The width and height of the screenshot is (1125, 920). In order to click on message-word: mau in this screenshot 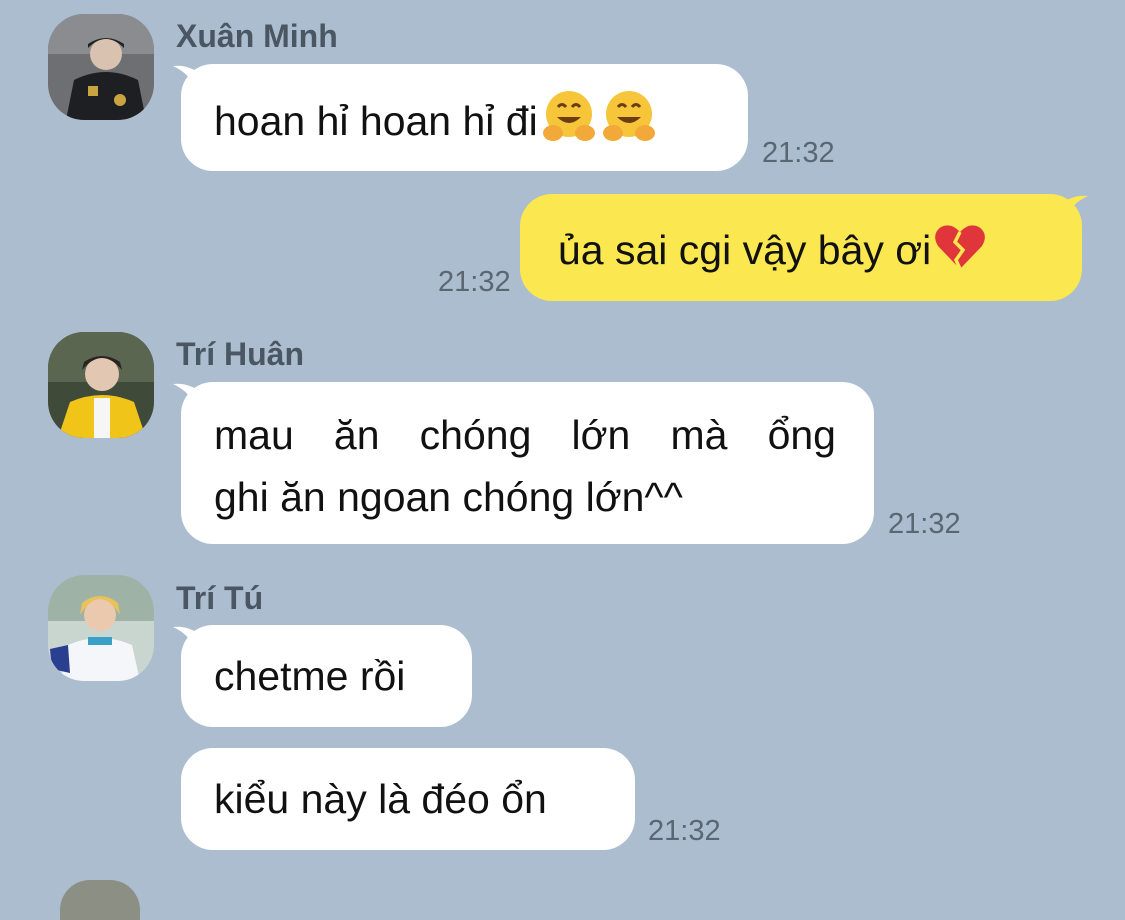, I will do `click(254, 435)`.